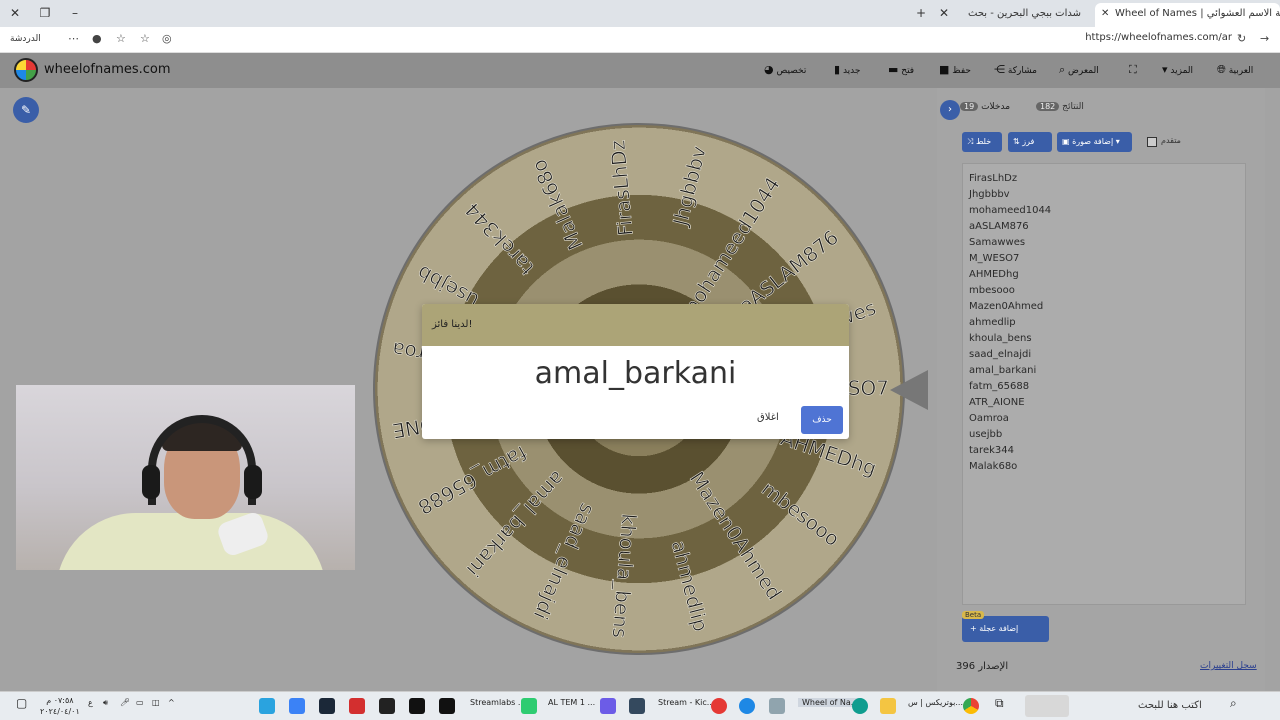  Describe the element at coordinates (417, 706) in the screenshot. I see `capcut2-icon` at that location.